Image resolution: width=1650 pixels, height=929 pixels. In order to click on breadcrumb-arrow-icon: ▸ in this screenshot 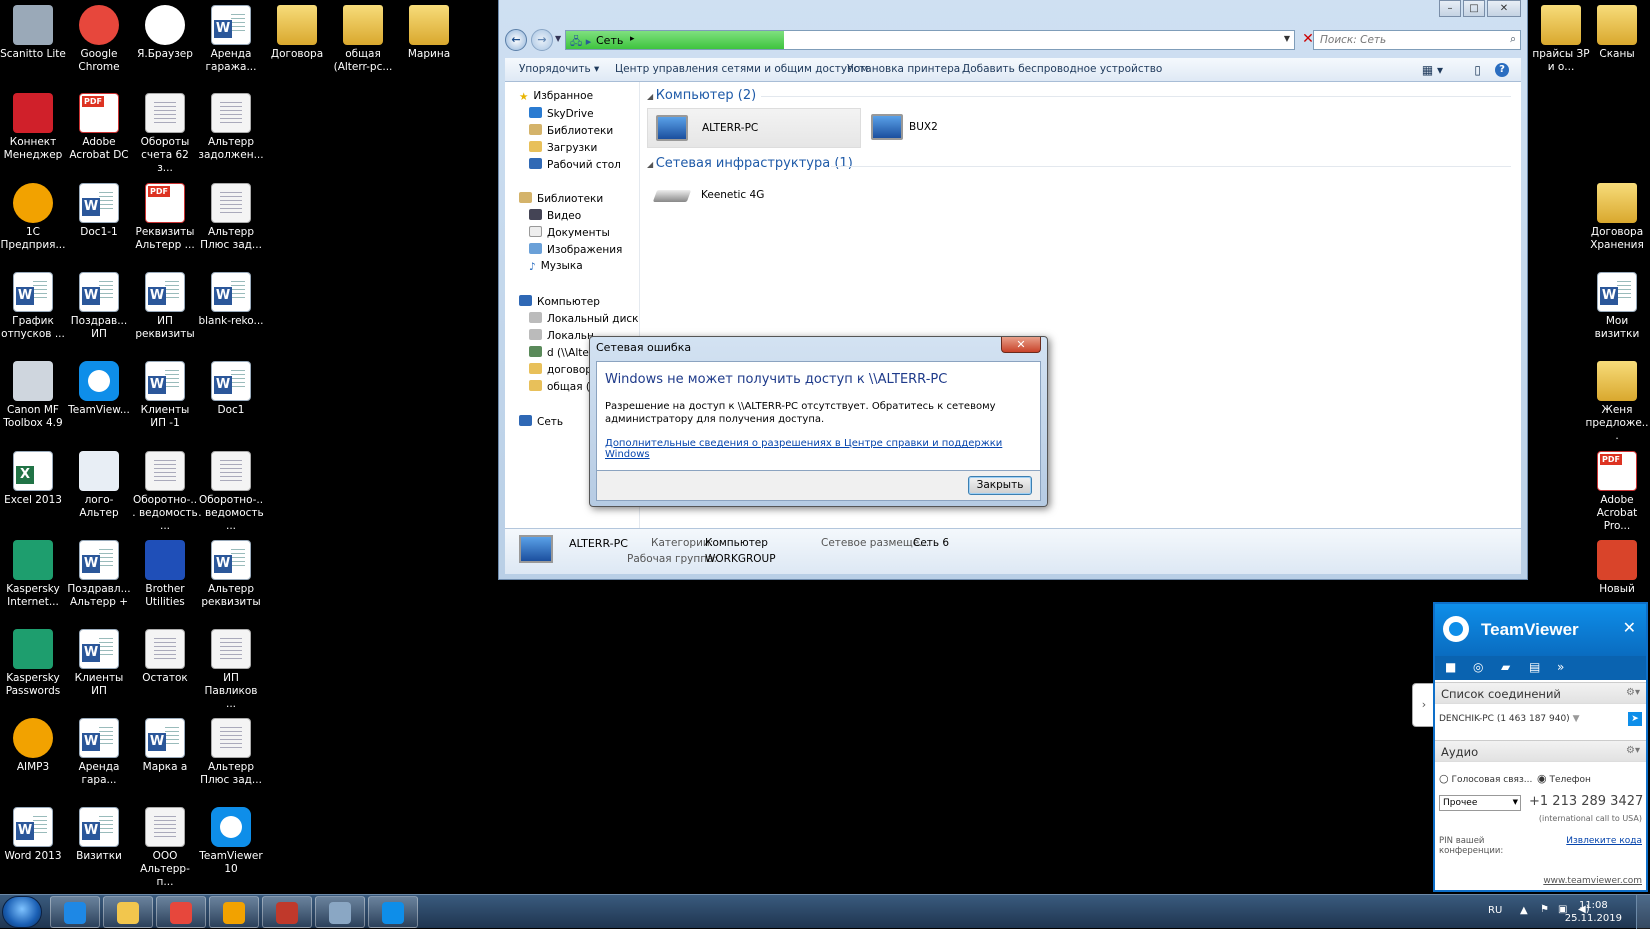, I will do `click(632, 39)`.